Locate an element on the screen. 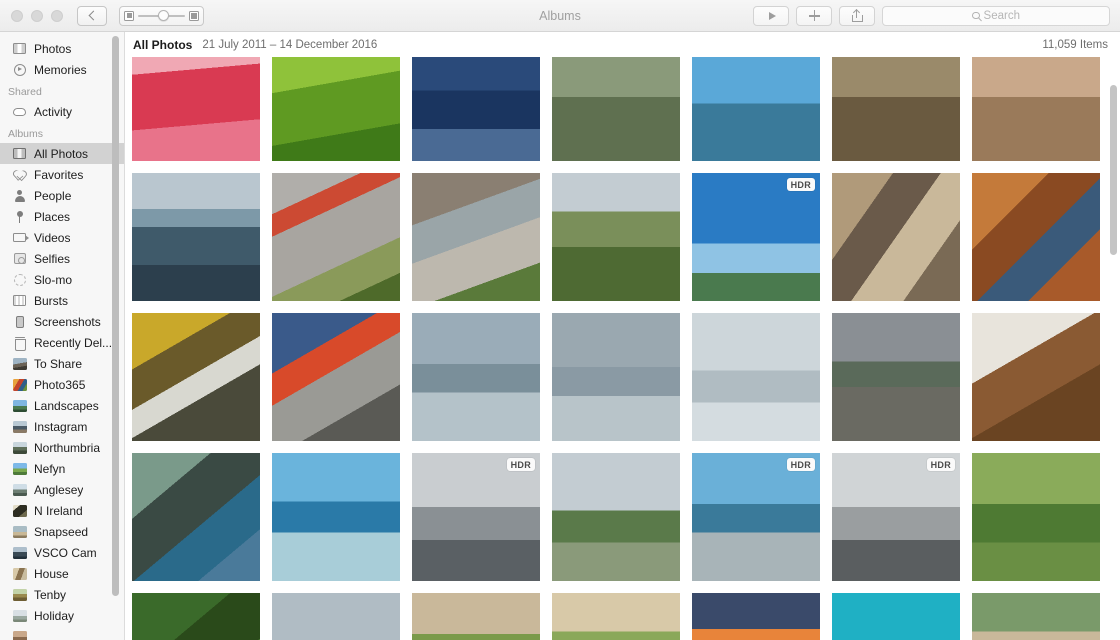 The width and height of the screenshot is (1120, 640). sidebar-item-all-photos: All Photos is located at coordinates (62, 153).